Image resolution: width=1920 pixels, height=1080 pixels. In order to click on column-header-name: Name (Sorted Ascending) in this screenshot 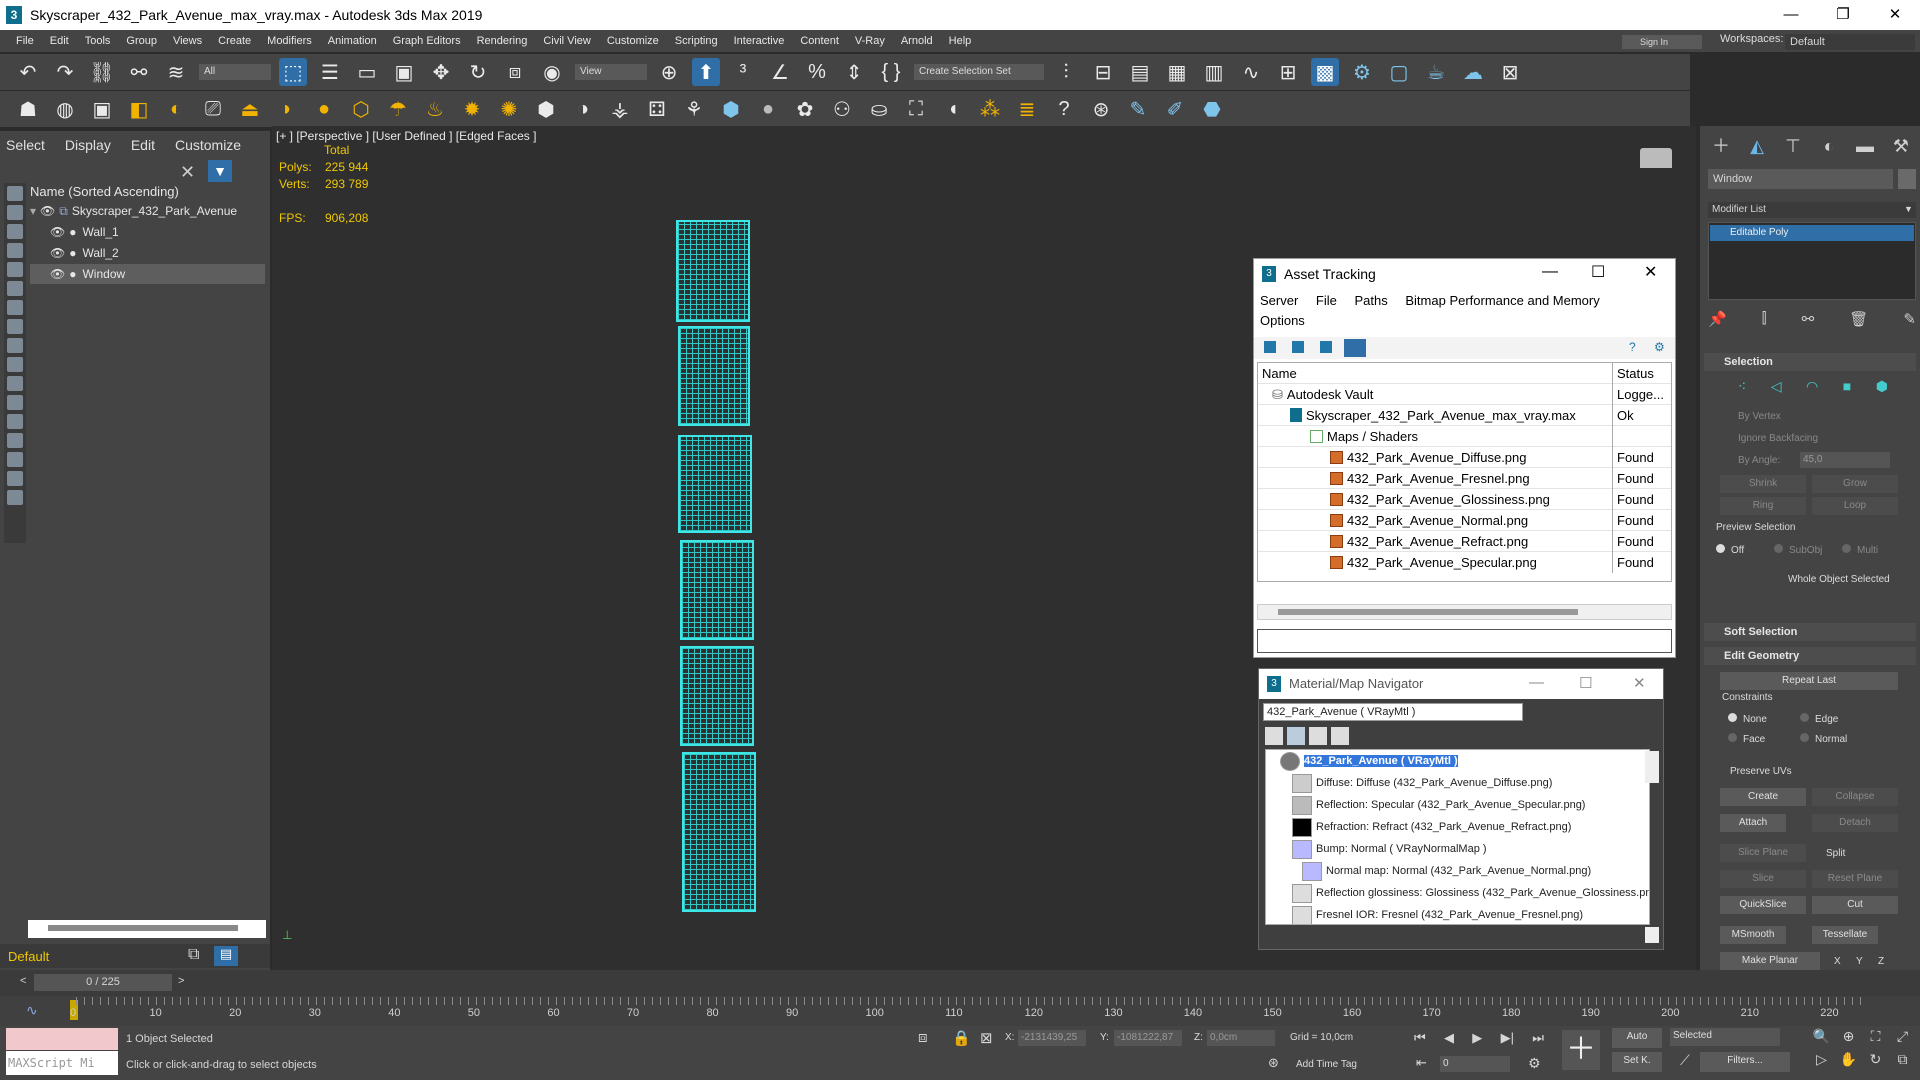, I will do `click(104, 191)`.